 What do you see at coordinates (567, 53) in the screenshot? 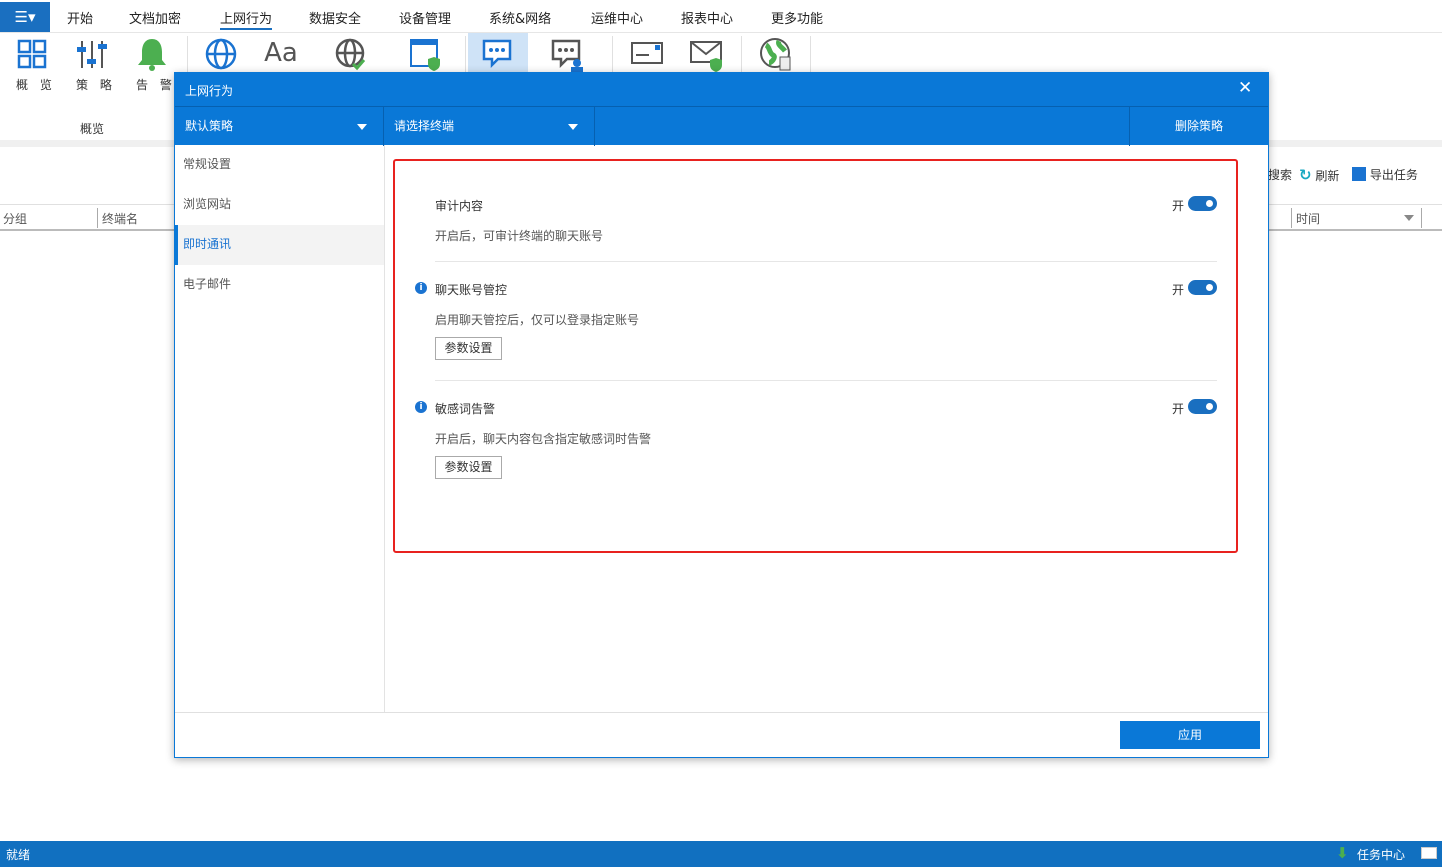
I see `chat-user-icon` at bounding box center [567, 53].